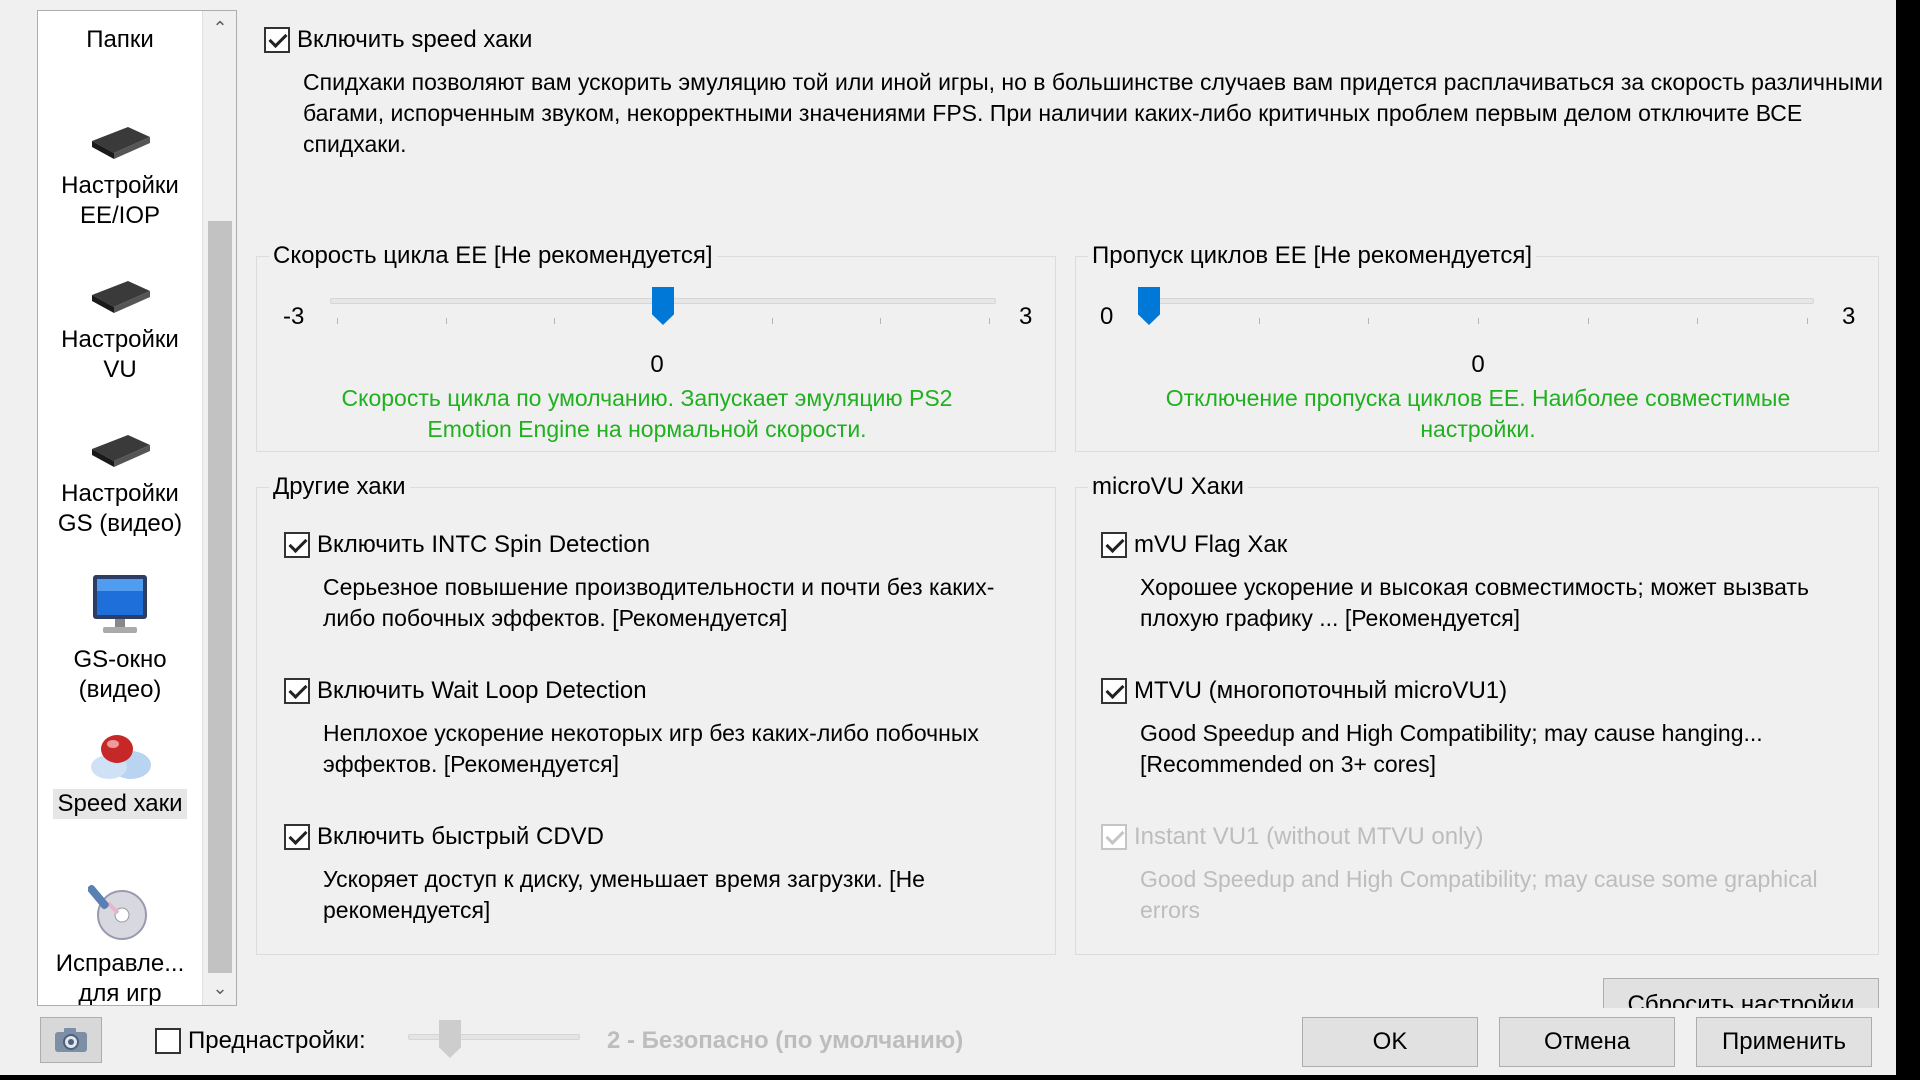 This screenshot has height=1080, width=1920. What do you see at coordinates (1114, 545) in the screenshot?
I see `mvu-flag-checkbox` at bounding box center [1114, 545].